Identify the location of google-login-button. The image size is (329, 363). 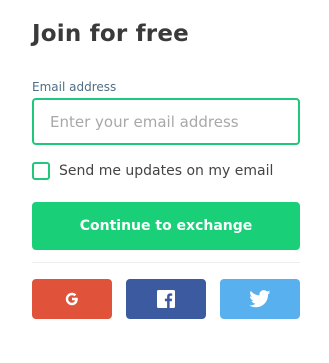
(72, 299).